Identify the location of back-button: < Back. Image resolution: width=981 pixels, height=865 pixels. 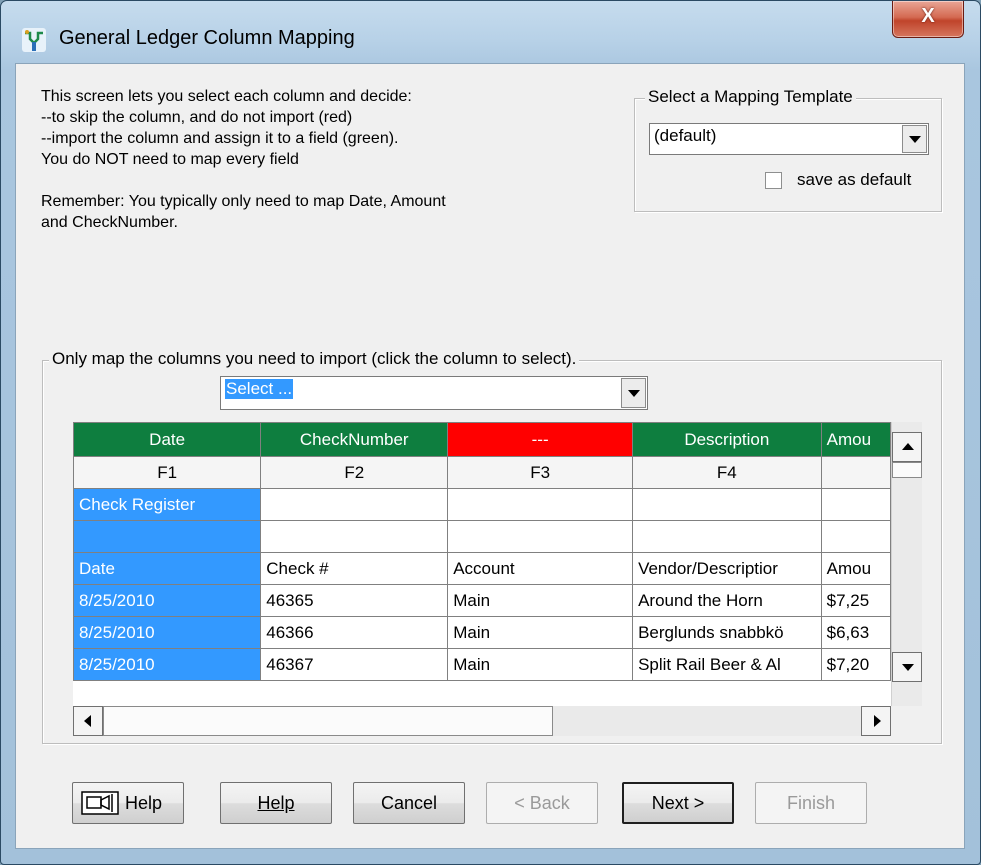
(542, 803).